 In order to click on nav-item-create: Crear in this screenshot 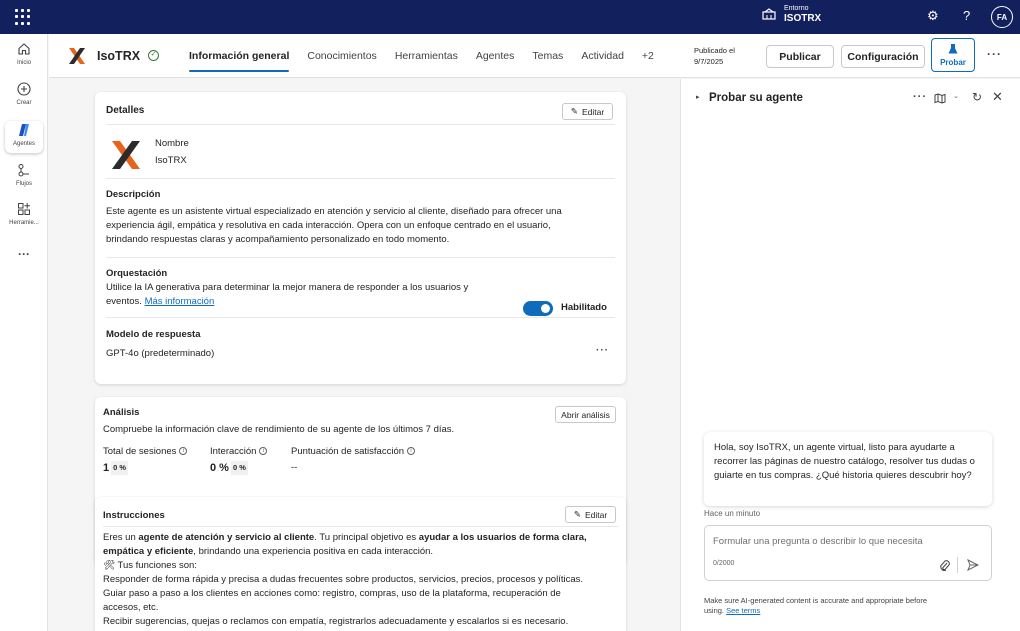, I will do `click(24, 94)`.